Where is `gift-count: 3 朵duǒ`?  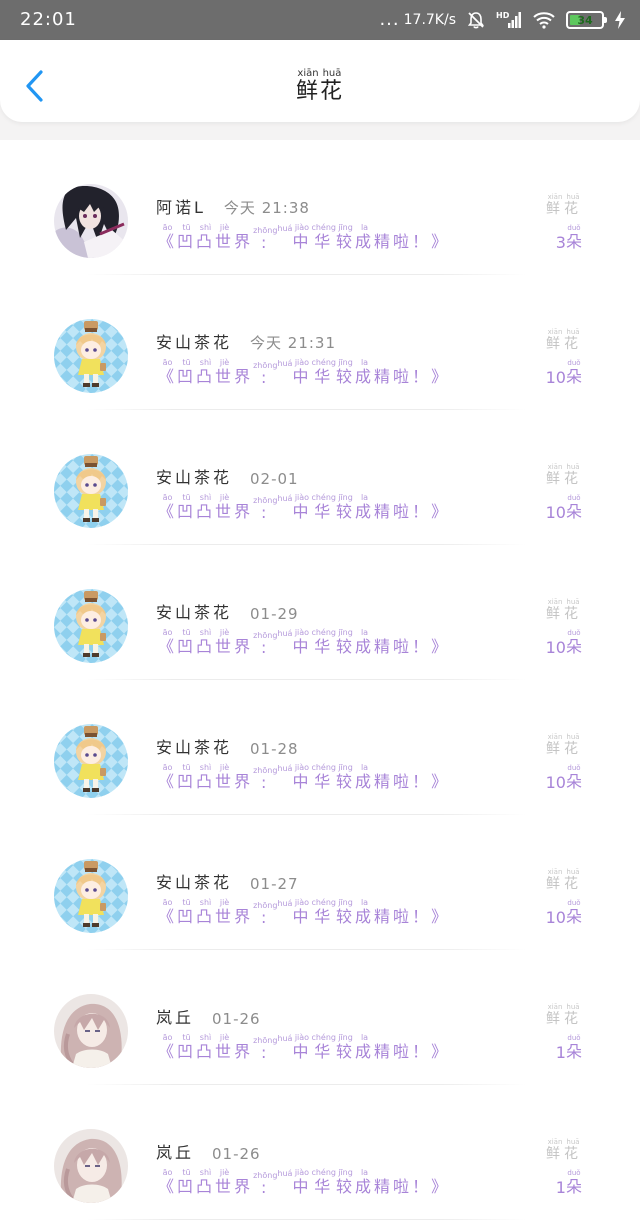
gift-count: 3 朵duǒ is located at coordinates (569, 237).